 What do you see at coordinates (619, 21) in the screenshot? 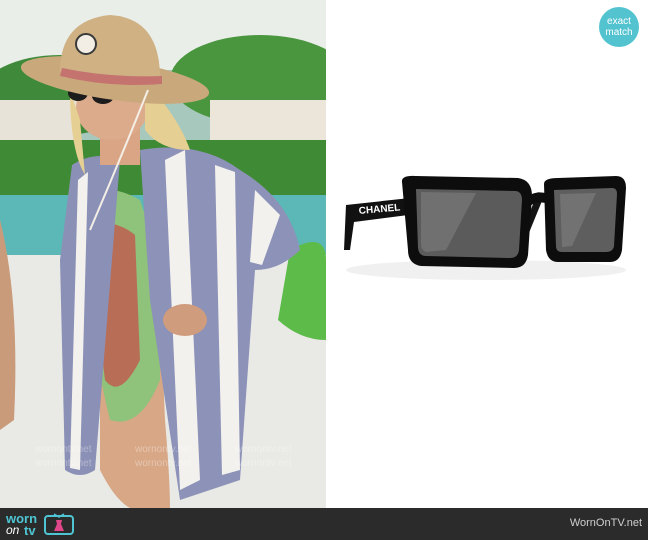
I see `badge-line-1: exact` at bounding box center [619, 21].